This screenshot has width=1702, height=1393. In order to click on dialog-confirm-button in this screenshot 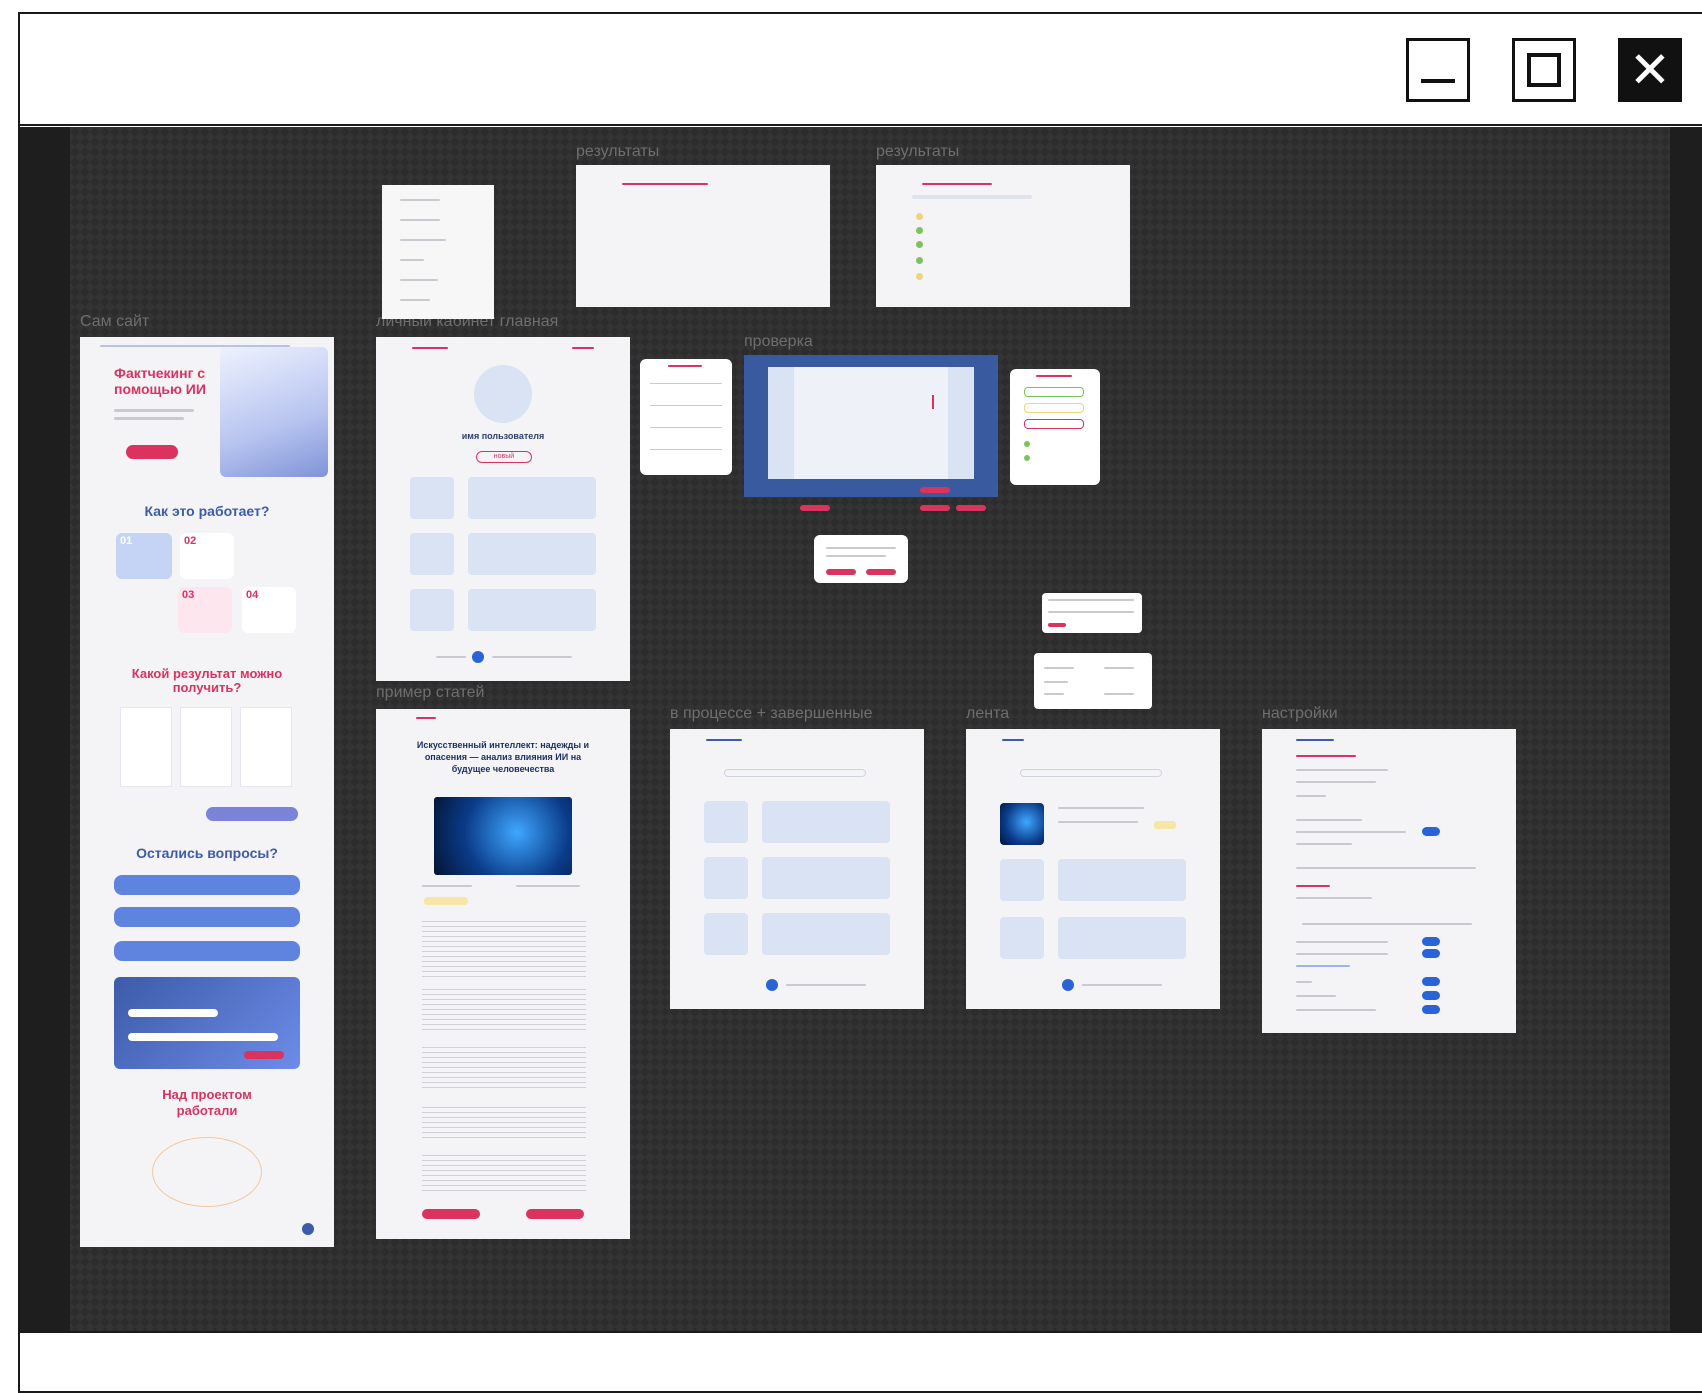, I will do `click(881, 572)`.